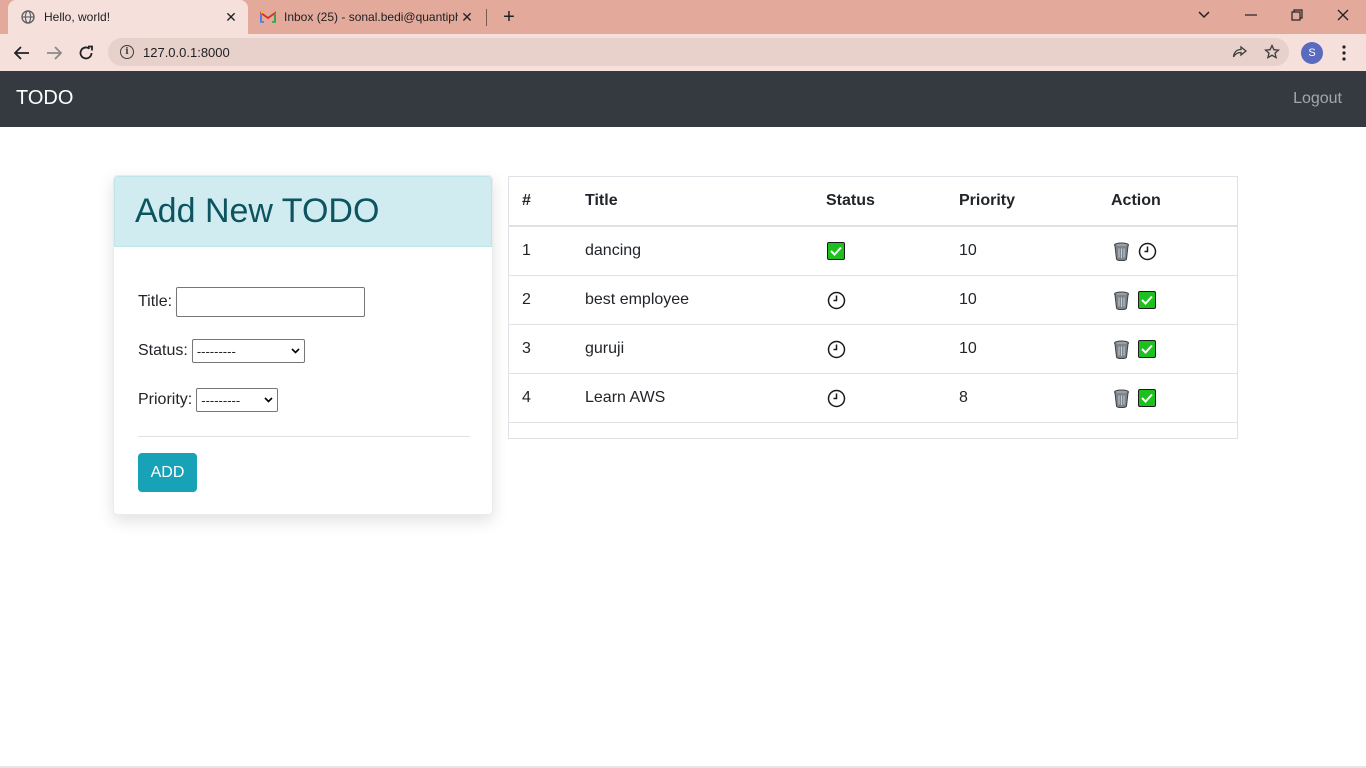  Describe the element at coordinates (1344, 53) in the screenshot. I see `browser-menu-icon` at that location.